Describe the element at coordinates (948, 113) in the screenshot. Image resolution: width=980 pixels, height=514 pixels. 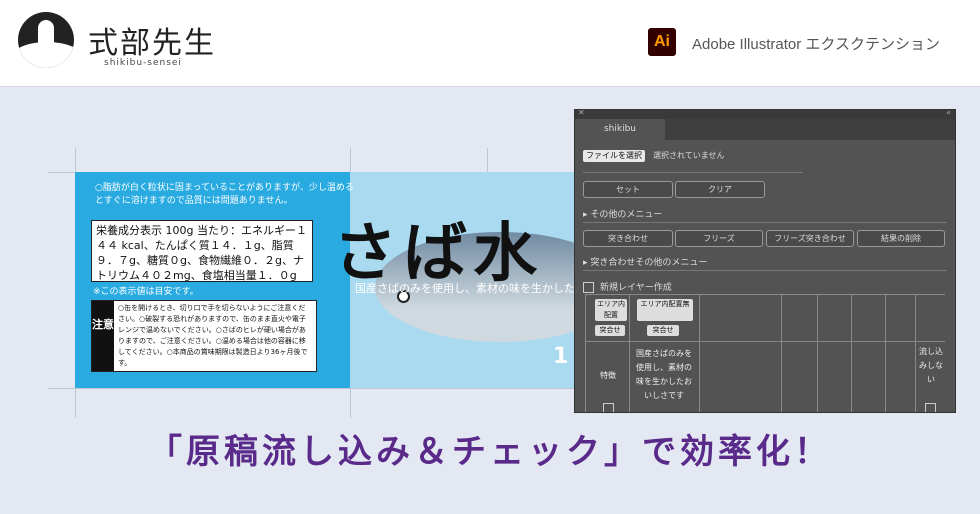
I see `collapse-icon: «` at that location.